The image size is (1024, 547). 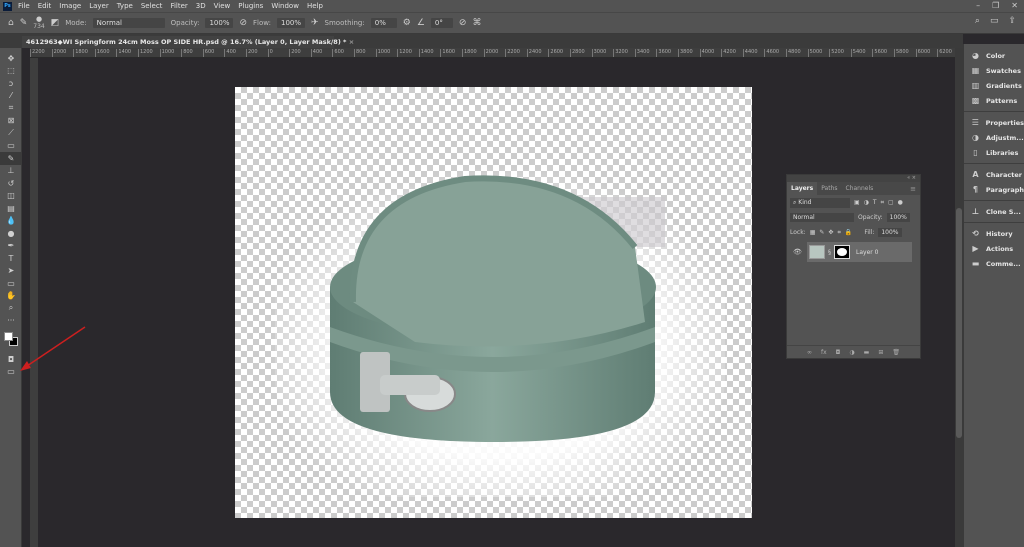 What do you see at coordinates (11, 283) in the screenshot?
I see `rectangle-tool-icon: ▭` at bounding box center [11, 283].